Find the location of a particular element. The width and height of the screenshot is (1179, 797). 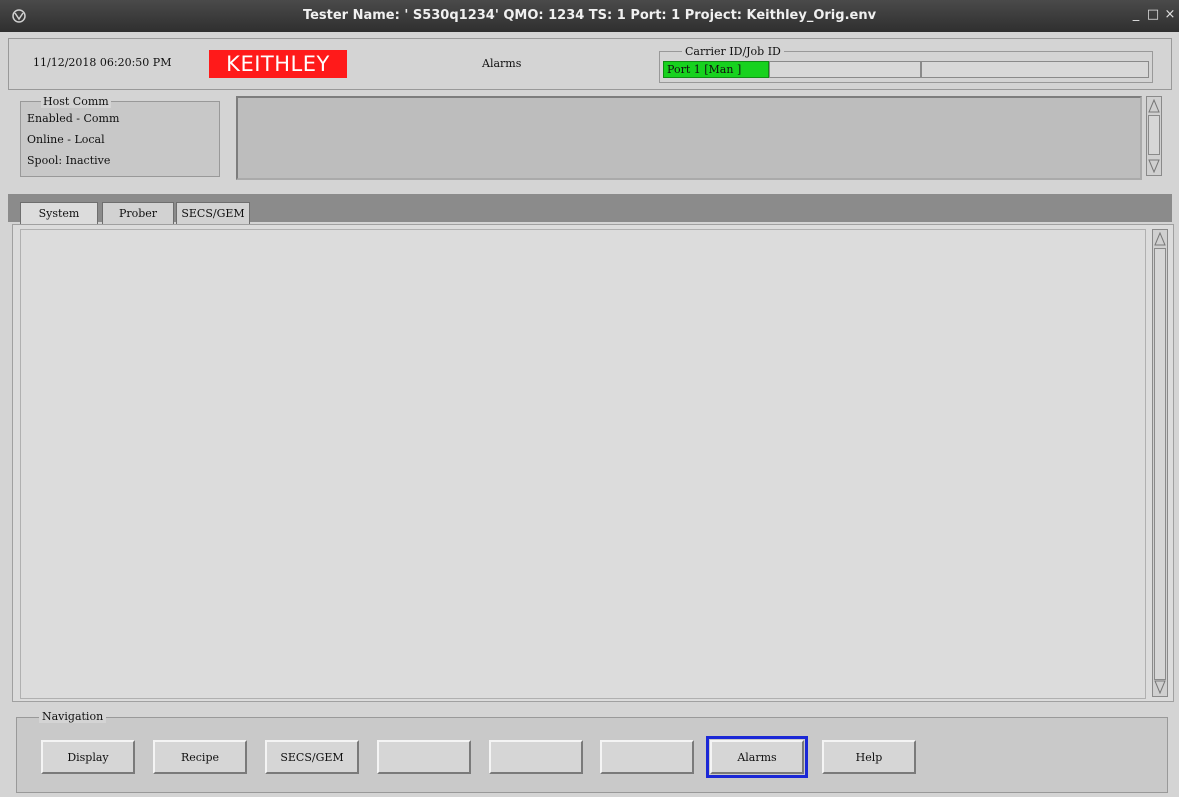

keithley-logo: KEITHLEY is located at coordinates (278, 64).